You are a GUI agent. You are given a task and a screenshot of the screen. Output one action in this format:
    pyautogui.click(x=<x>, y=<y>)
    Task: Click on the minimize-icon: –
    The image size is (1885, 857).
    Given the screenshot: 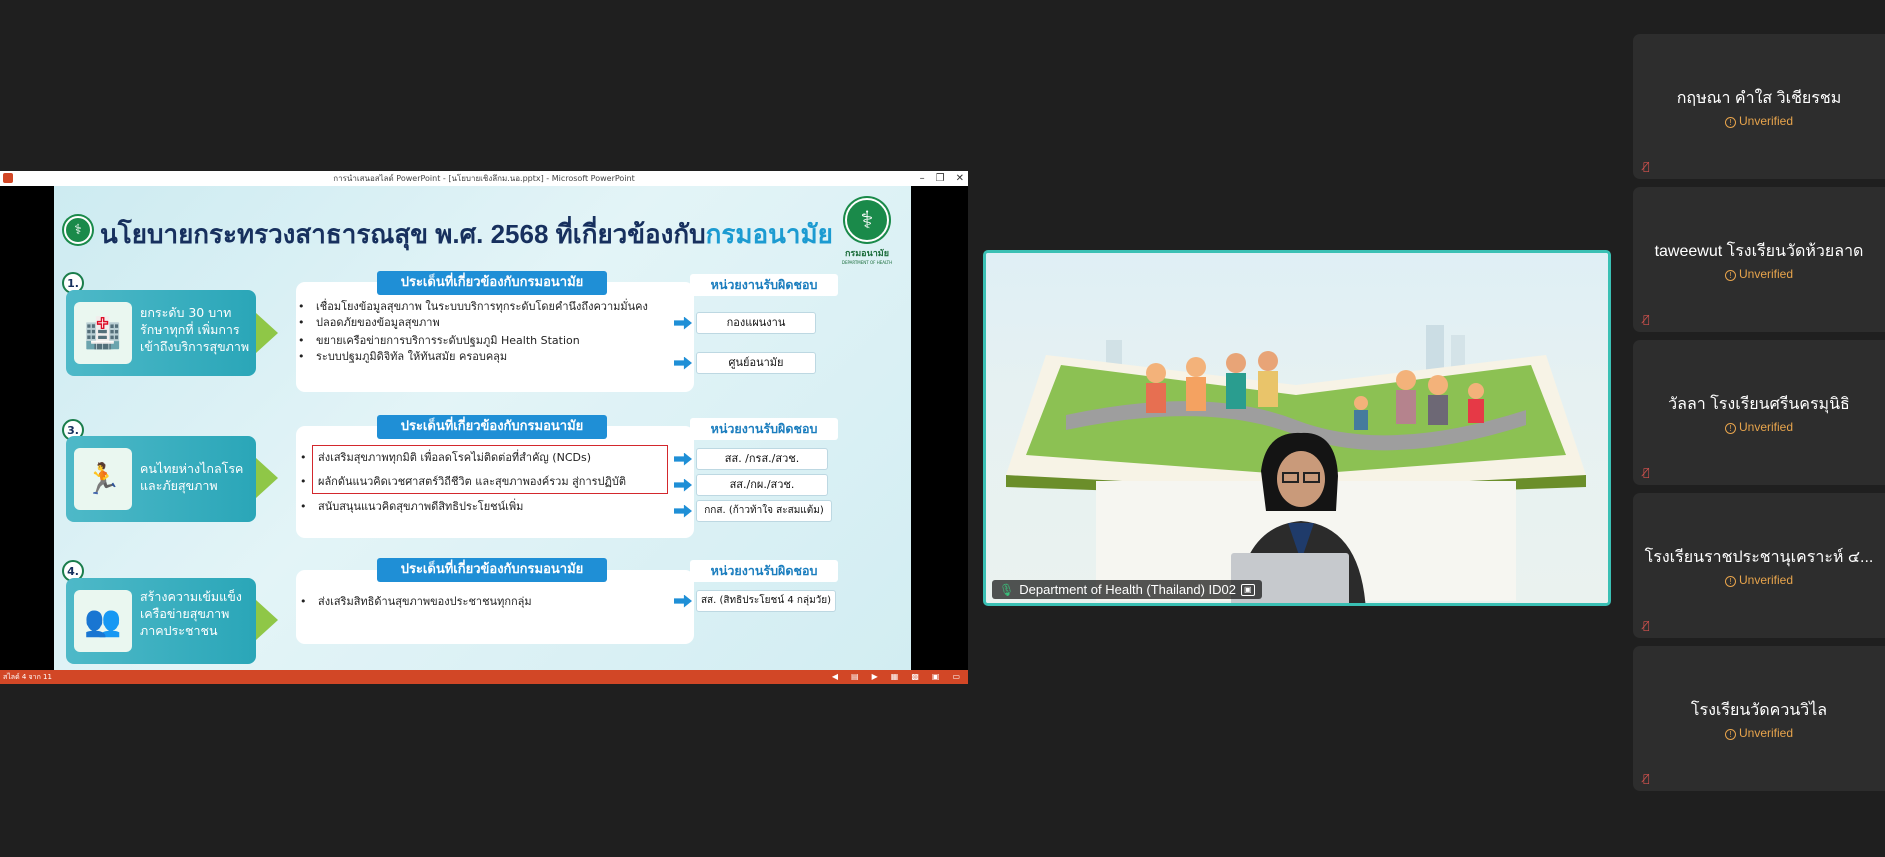 What is the action you would take?
    pyautogui.click(x=922, y=178)
    